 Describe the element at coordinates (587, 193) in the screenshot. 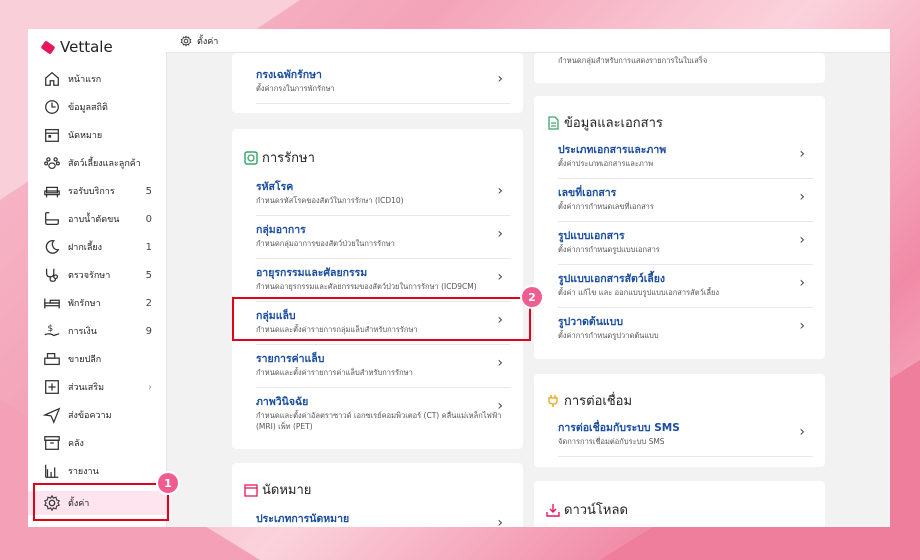

I see `row-title: เลขที่เอกสาร` at that location.